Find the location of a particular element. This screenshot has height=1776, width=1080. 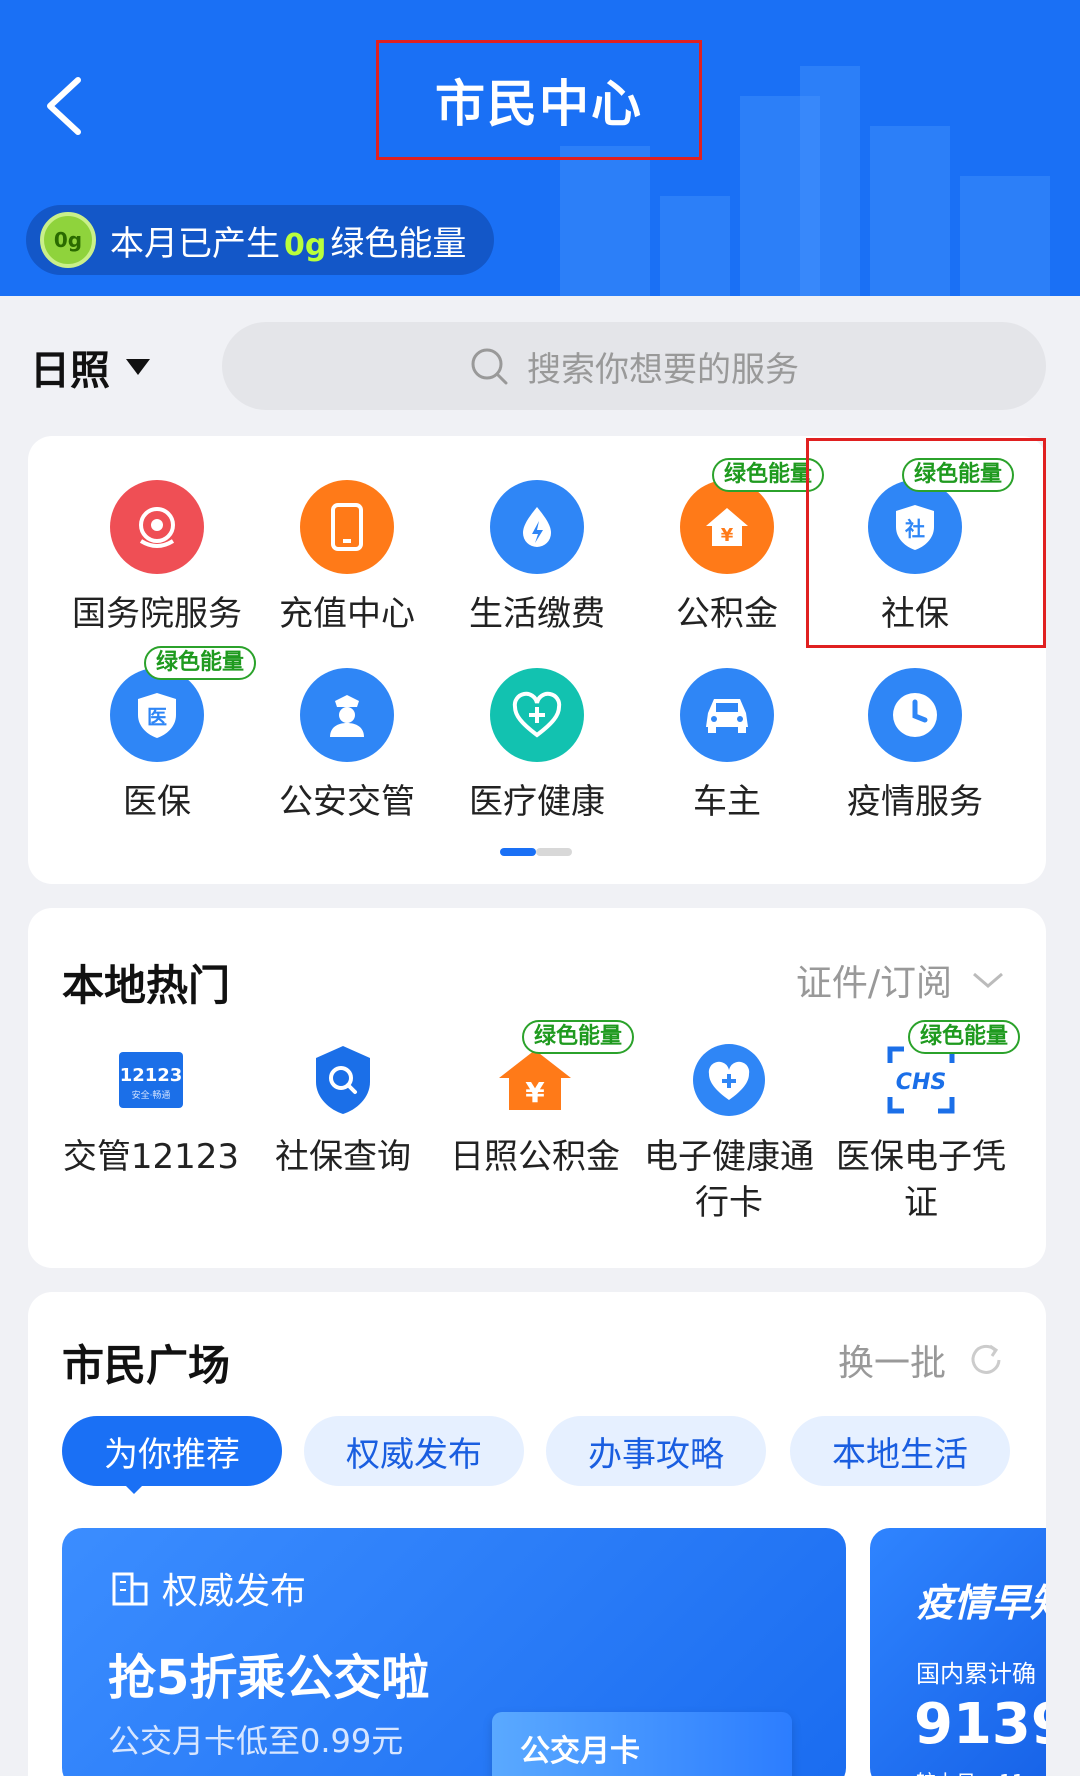

service-police-traffic: 公安交管 is located at coordinates (347, 745).